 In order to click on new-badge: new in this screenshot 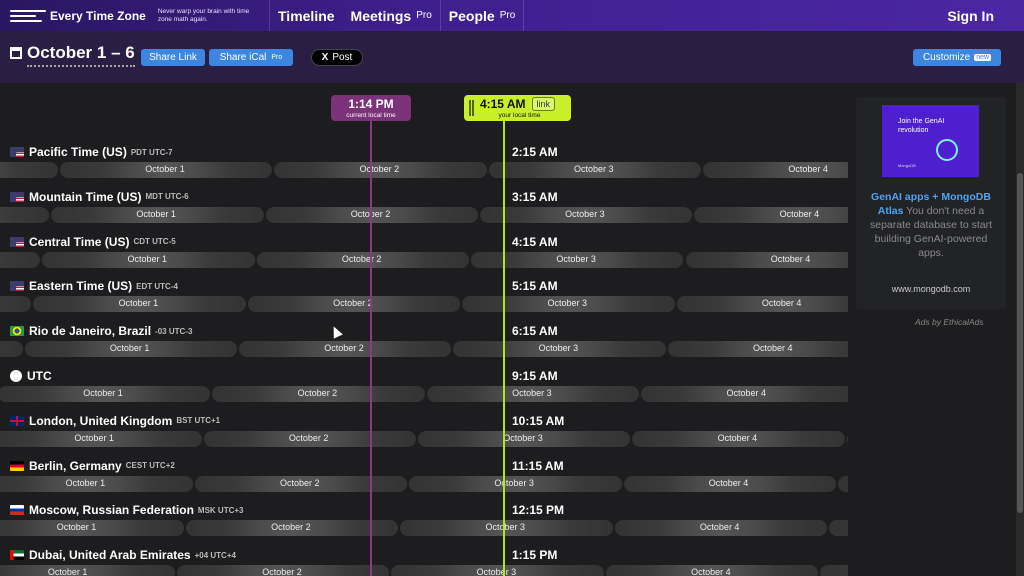, I will do `click(983, 57)`.